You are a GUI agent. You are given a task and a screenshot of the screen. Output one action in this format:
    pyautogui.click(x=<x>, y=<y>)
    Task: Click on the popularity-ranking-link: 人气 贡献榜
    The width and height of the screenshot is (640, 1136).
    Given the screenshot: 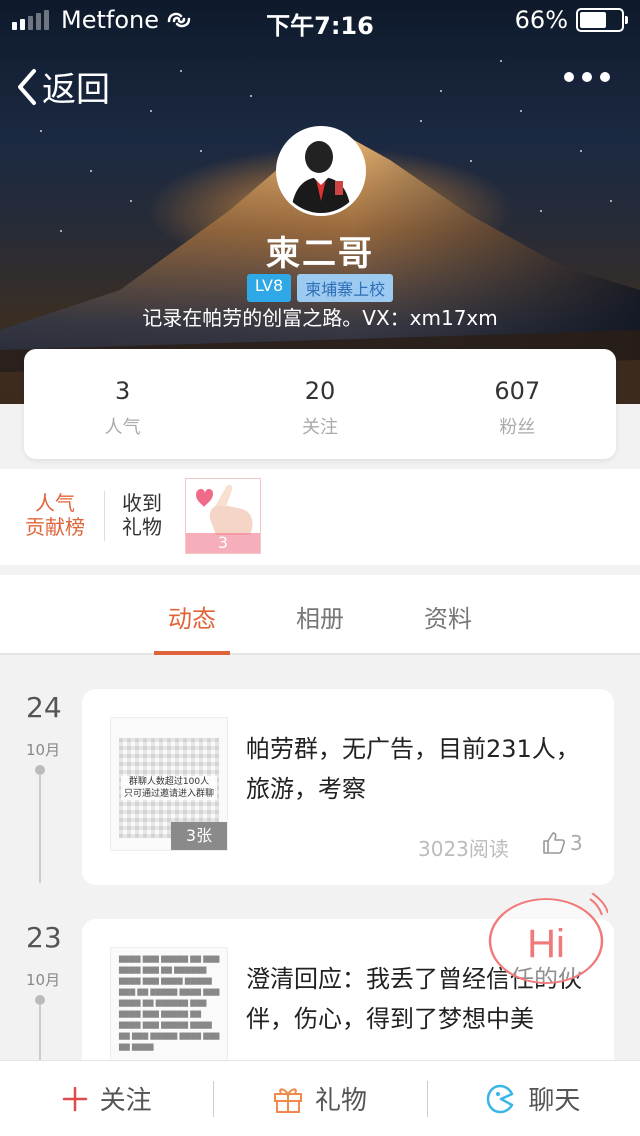 What is the action you would take?
    pyautogui.click(x=55, y=515)
    